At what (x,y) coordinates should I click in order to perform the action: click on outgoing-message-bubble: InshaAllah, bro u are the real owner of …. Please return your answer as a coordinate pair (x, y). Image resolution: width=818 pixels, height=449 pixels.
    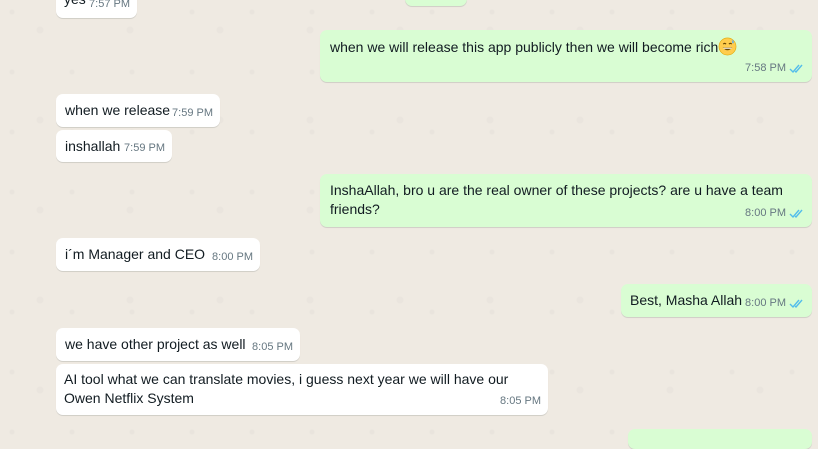
    Looking at the image, I should click on (566, 200).